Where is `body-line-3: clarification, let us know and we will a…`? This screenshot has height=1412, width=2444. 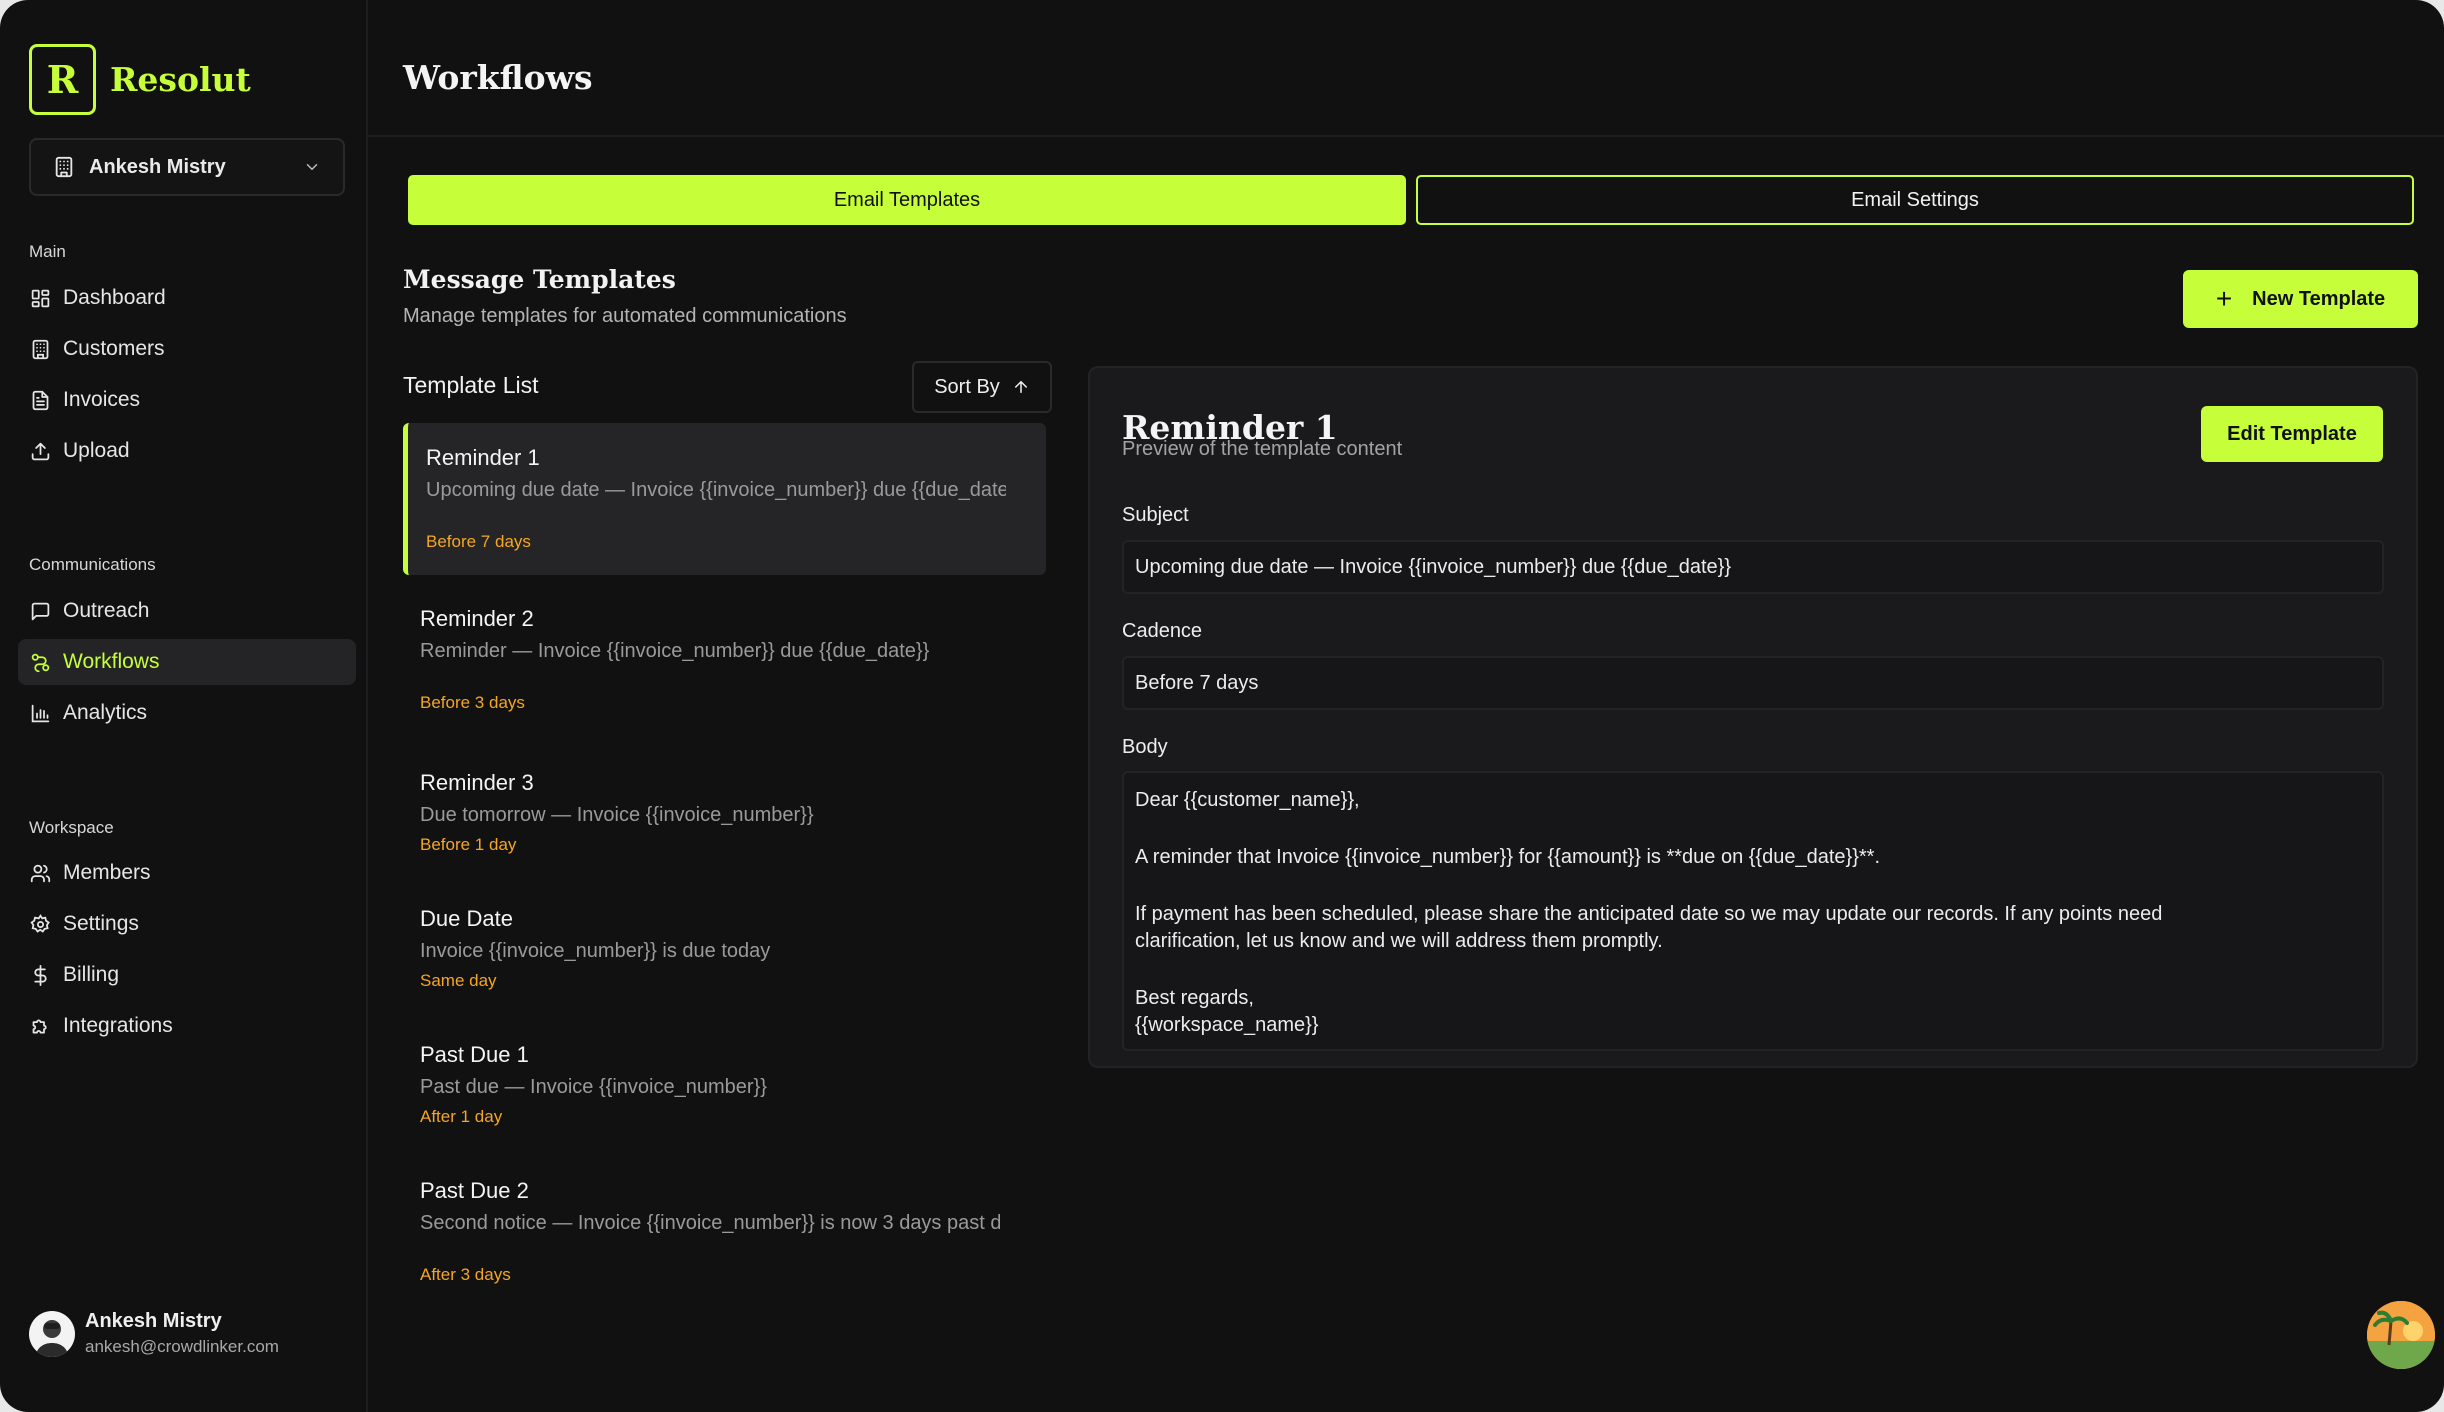 body-line-3: clarification, let us know and we will a… is located at coordinates (1399, 941).